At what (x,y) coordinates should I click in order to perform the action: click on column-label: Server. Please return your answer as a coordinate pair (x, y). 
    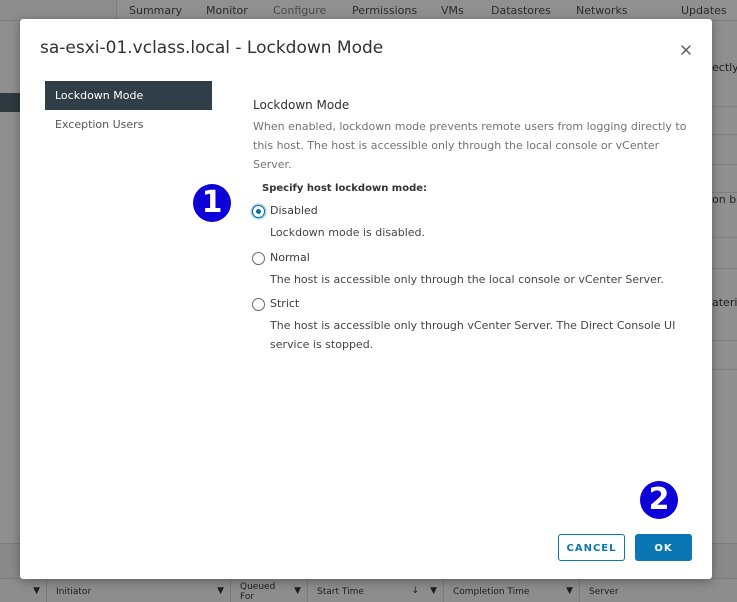
    Looking at the image, I should click on (604, 592).